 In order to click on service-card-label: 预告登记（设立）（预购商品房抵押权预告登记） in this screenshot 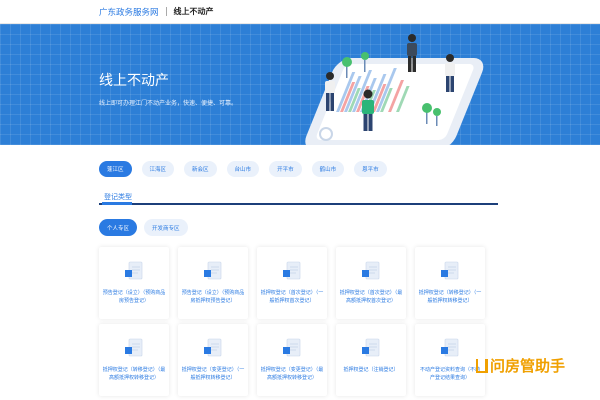, I will do `click(213, 297)`.